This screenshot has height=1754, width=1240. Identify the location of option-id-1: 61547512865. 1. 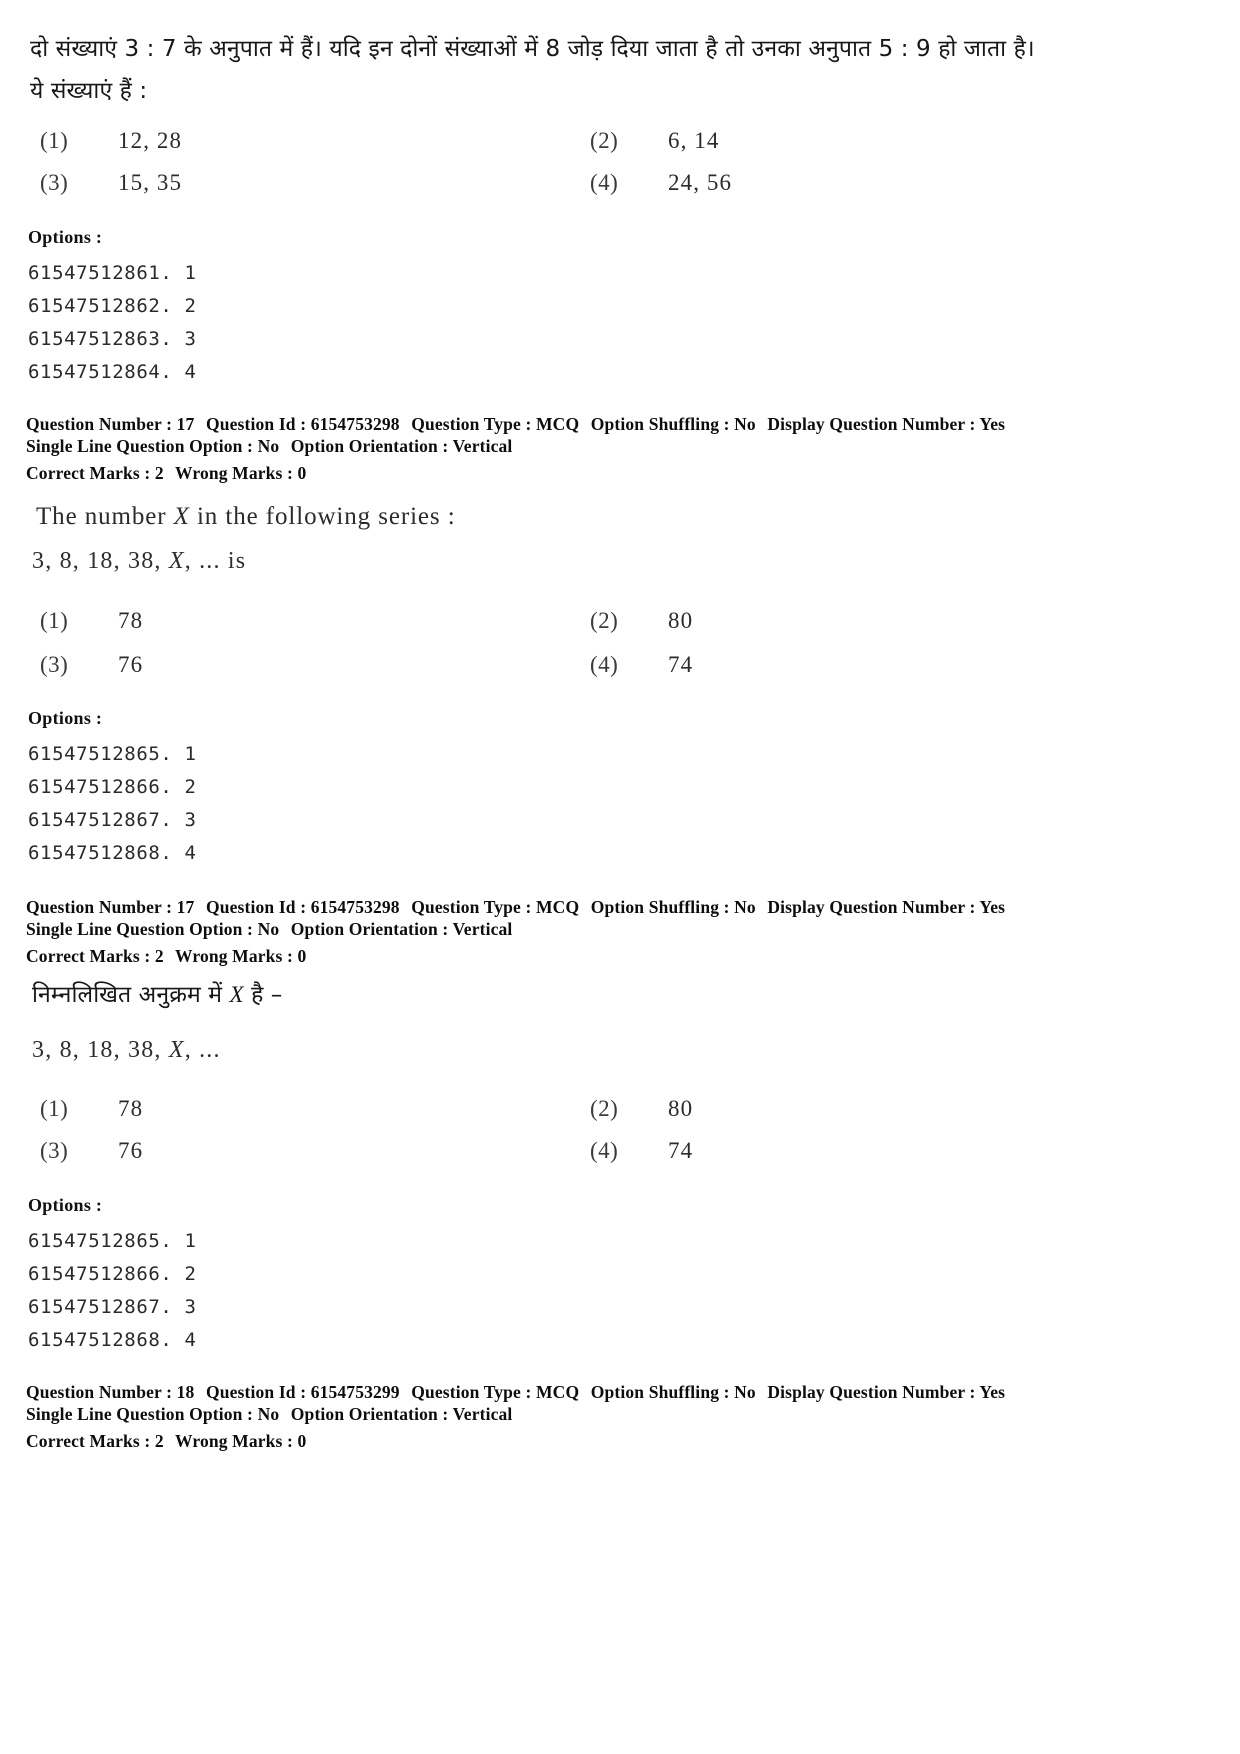
(112, 754).